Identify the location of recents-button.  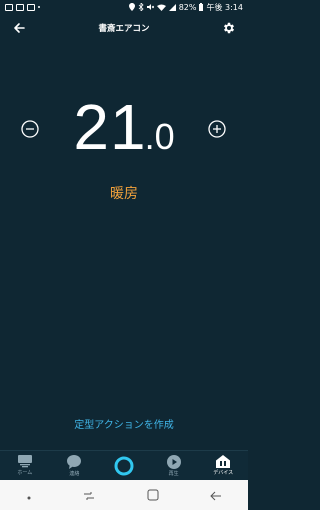
(89, 495).